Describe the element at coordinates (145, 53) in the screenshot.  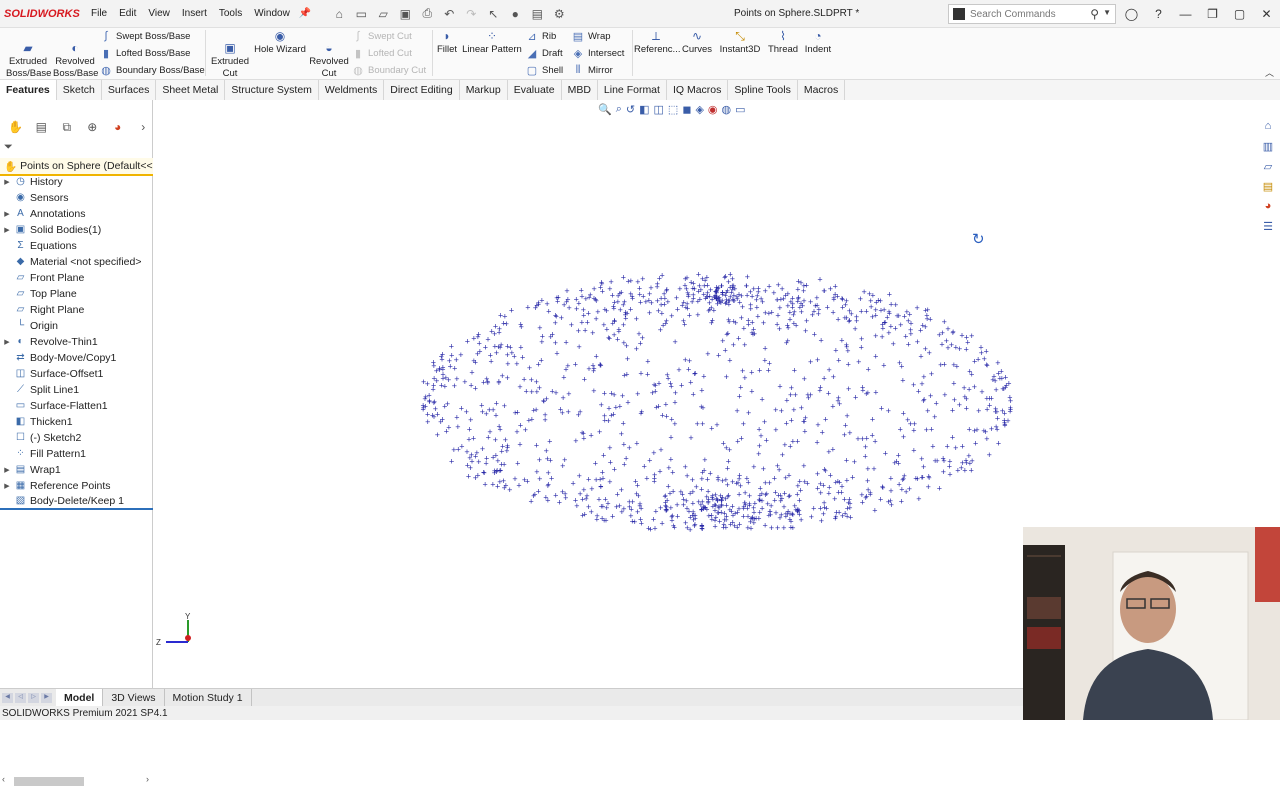
I see `lofted-boss-button: ▮ Lofted Boss/Base` at that location.